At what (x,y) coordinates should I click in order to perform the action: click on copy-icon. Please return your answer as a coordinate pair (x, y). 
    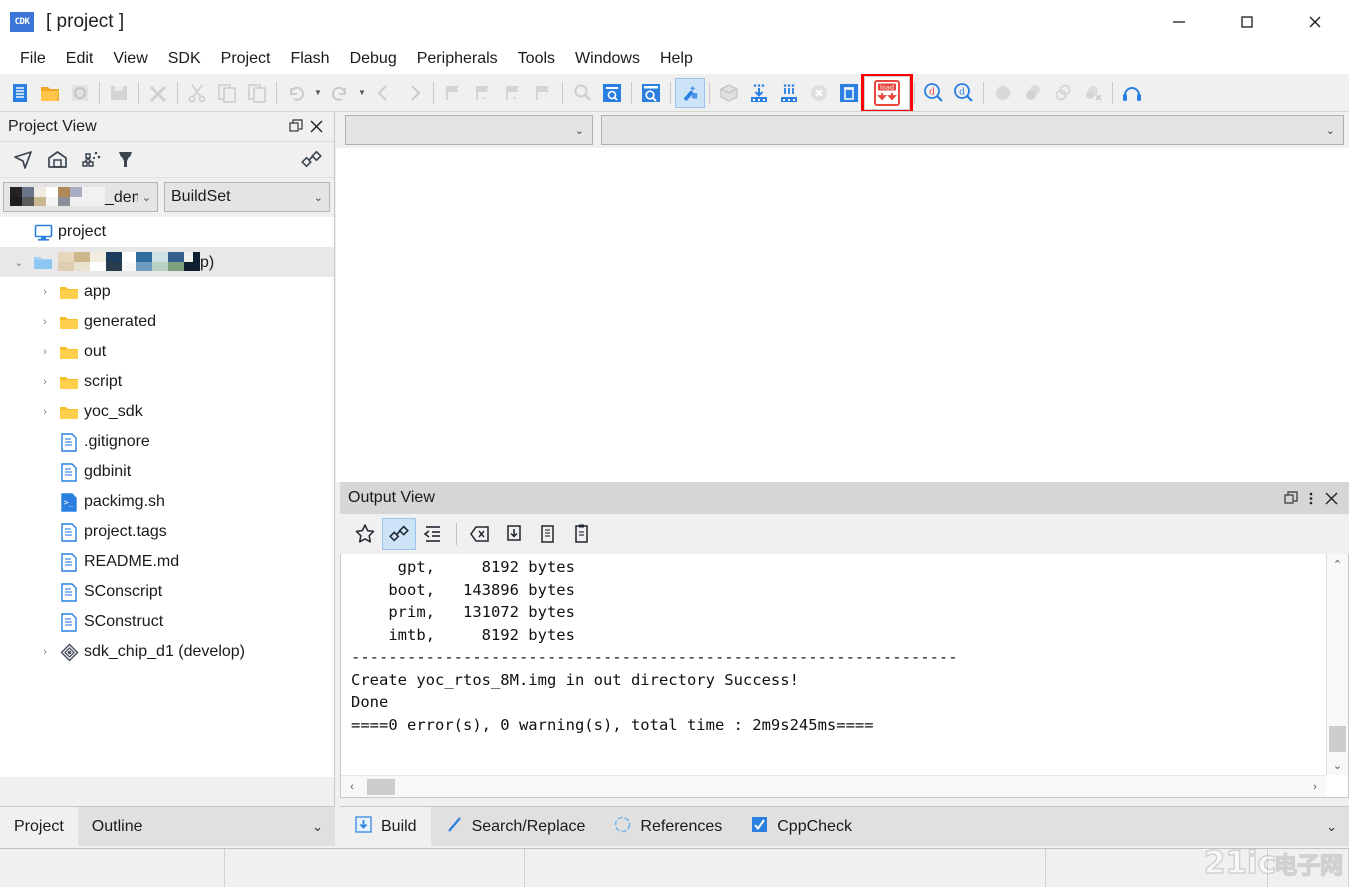
    Looking at the image, I should click on (548, 534).